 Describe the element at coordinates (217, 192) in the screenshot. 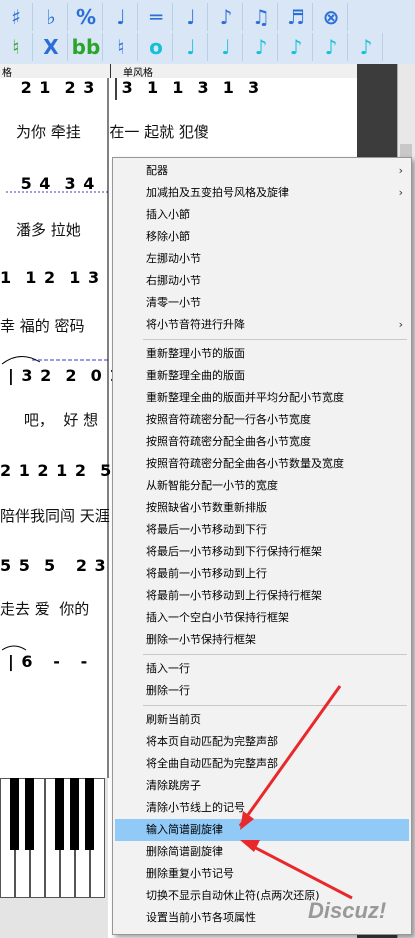

I see `menu-item-label: 加减拍及五变拍号风格及旋律` at that location.